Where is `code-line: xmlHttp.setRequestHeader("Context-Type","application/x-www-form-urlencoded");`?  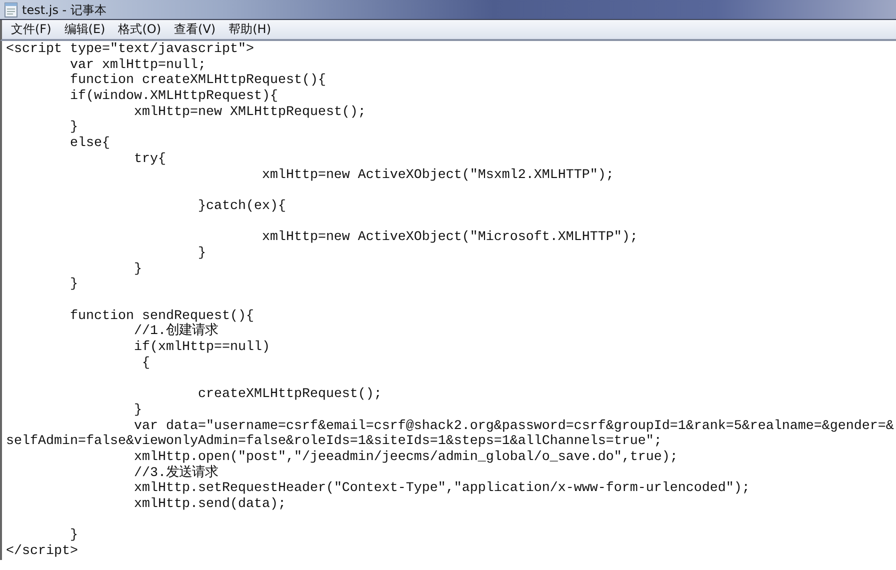 code-line: xmlHttp.setRequestHeader("Context-Type","application/x-www-form-urlencoded"); is located at coordinates (441, 489).